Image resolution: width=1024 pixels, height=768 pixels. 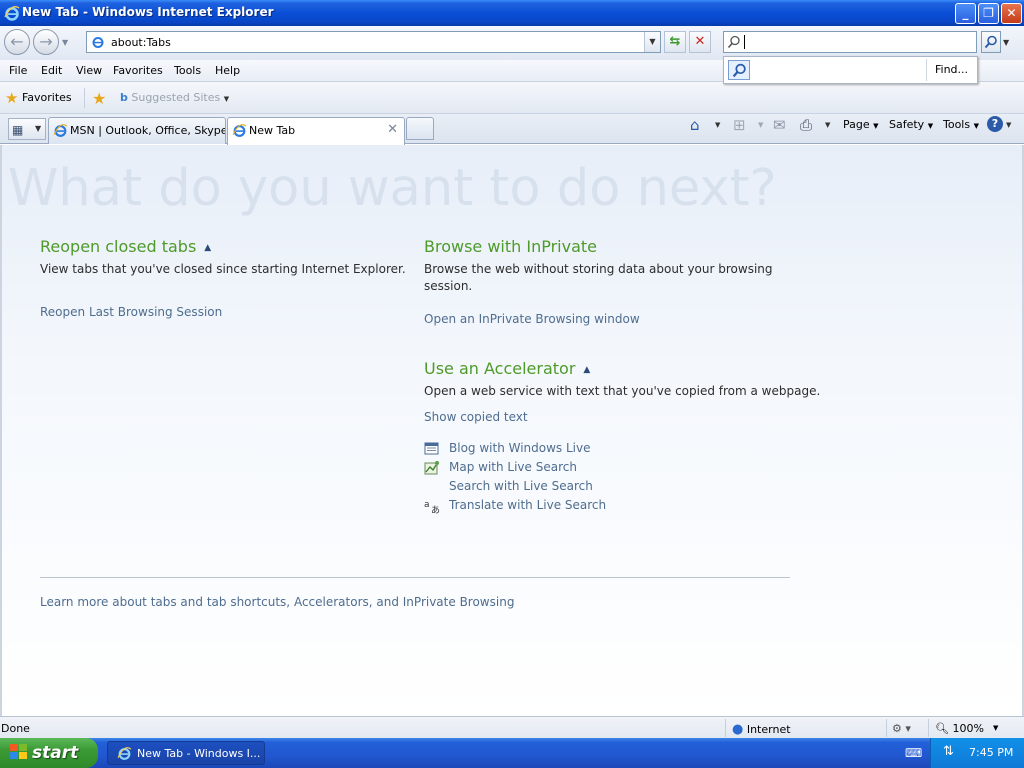 What do you see at coordinates (187, 70) in the screenshot?
I see `menu-tools: Tools` at bounding box center [187, 70].